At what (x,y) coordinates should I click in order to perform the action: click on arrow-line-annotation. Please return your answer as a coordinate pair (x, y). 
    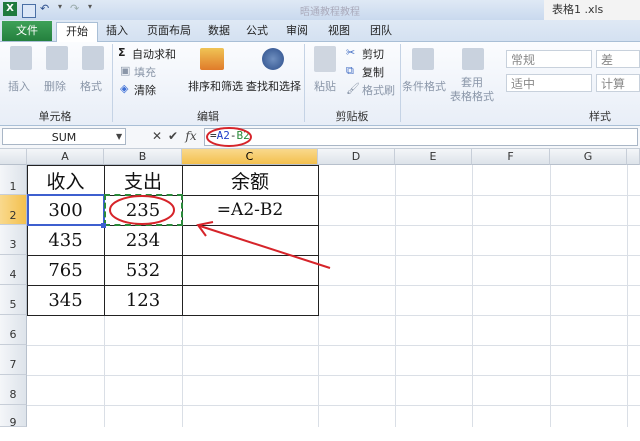
    Looking at the image, I should click on (265, 247).